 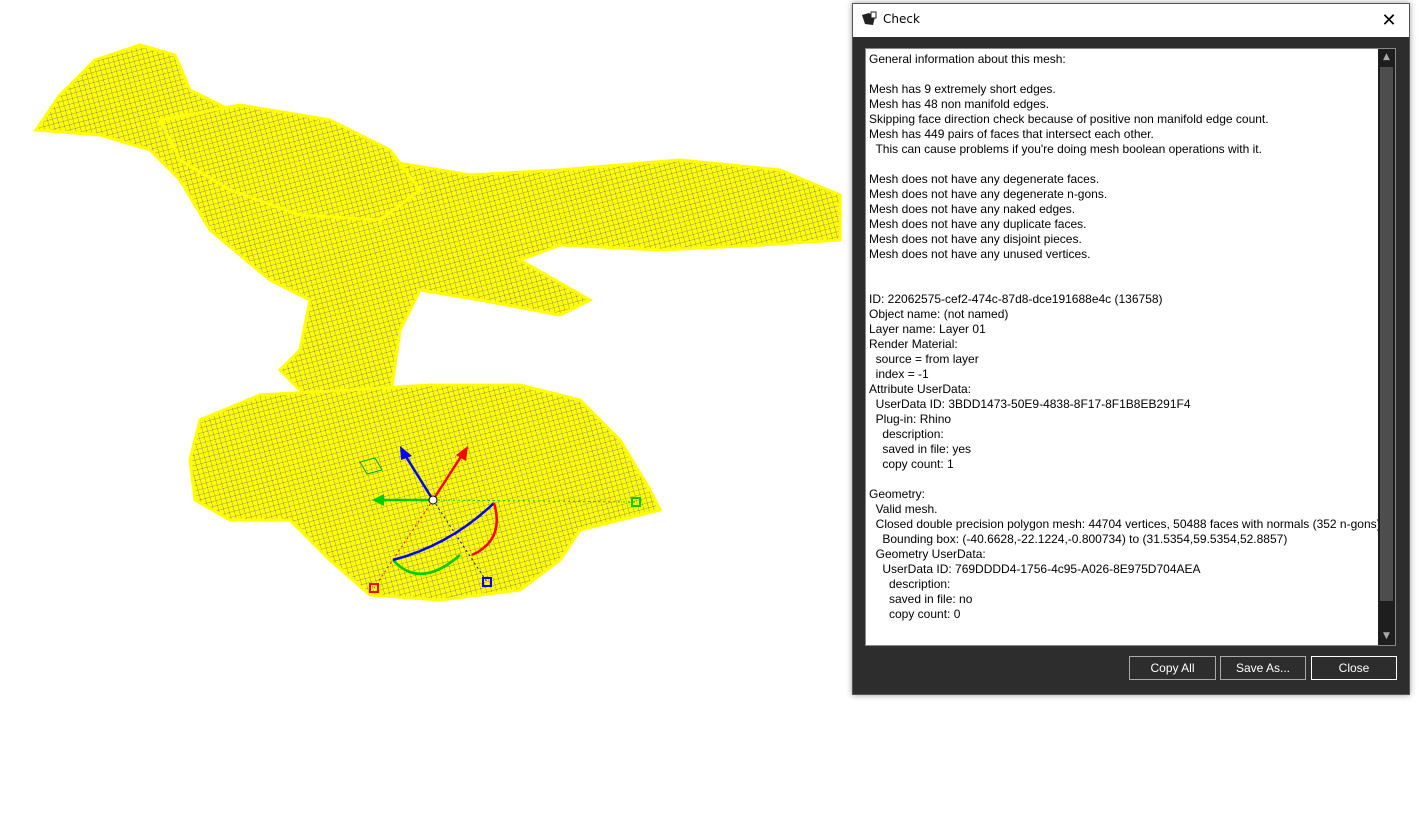 I want to click on report-line: Render Material:, so click(x=913, y=344).